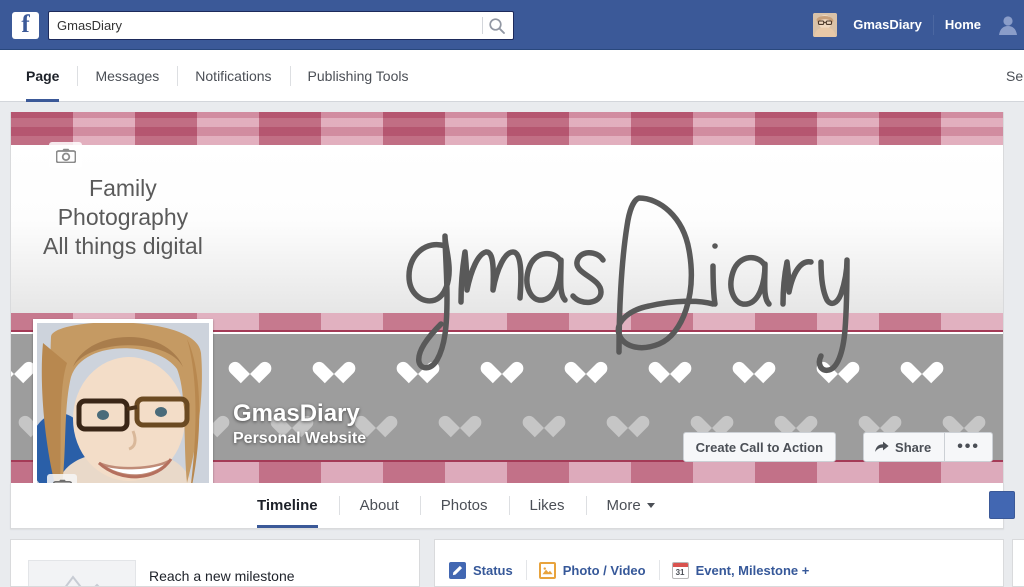 Image resolution: width=1024 pixels, height=587 pixels. I want to click on admin-tab-notifications: Notifications, so click(233, 76).